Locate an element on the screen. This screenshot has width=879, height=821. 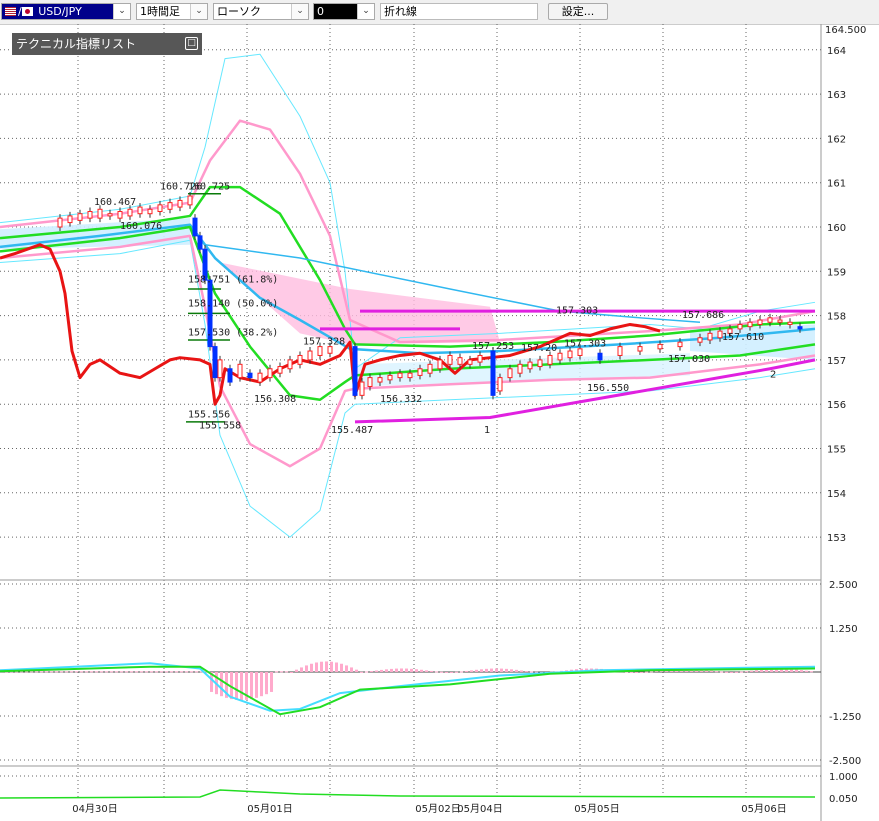
y-tick-label: 155 is located at coordinates (836, 450).